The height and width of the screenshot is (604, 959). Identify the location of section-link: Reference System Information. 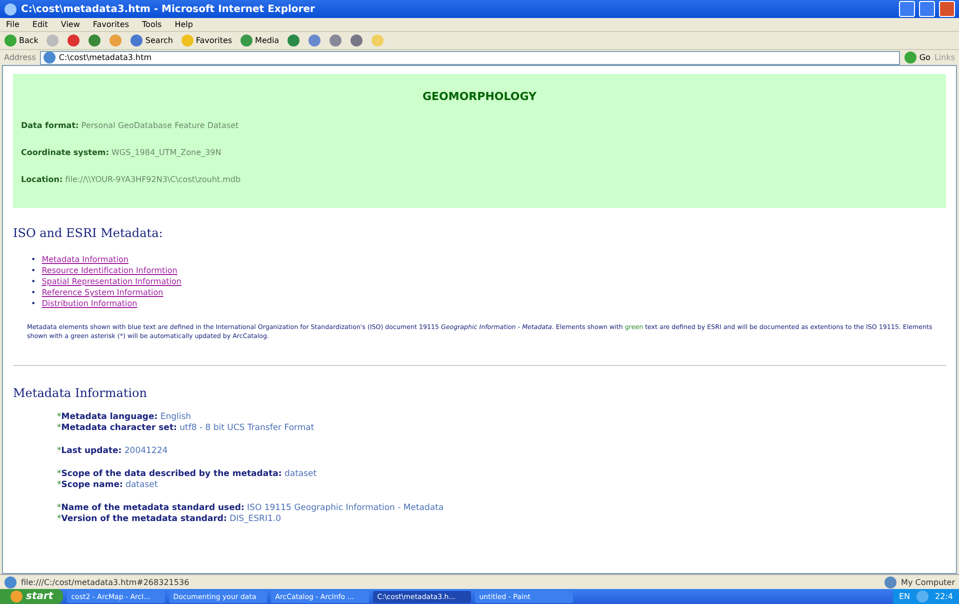
(103, 292).